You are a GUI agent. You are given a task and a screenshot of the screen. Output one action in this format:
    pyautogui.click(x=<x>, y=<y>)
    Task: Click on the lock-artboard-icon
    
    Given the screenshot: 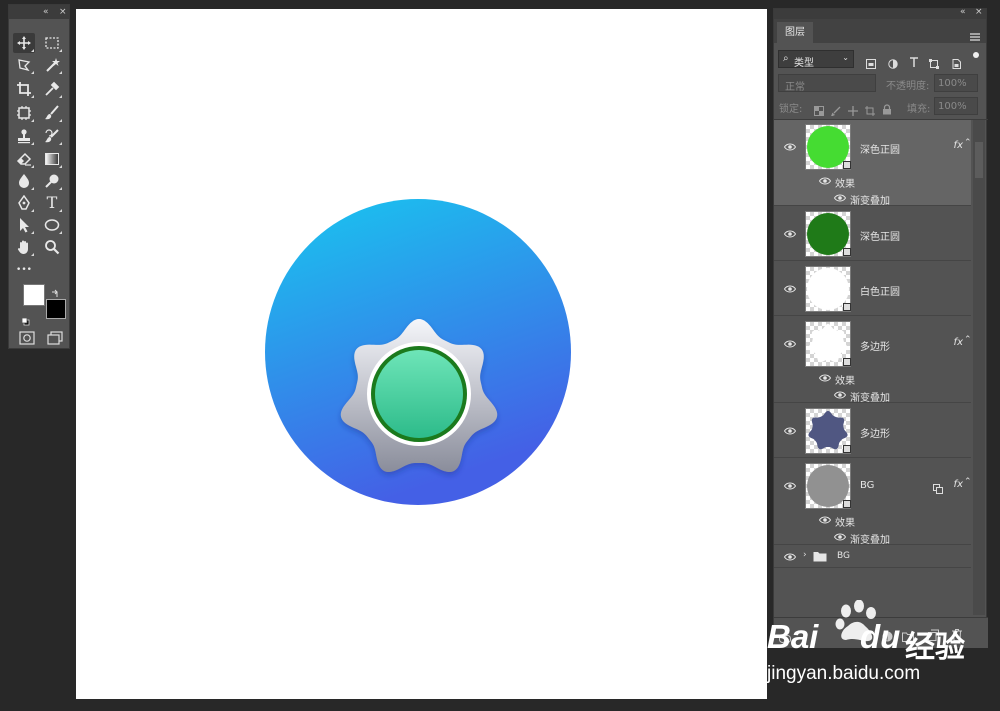 What is the action you would take?
    pyautogui.click(x=870, y=110)
    